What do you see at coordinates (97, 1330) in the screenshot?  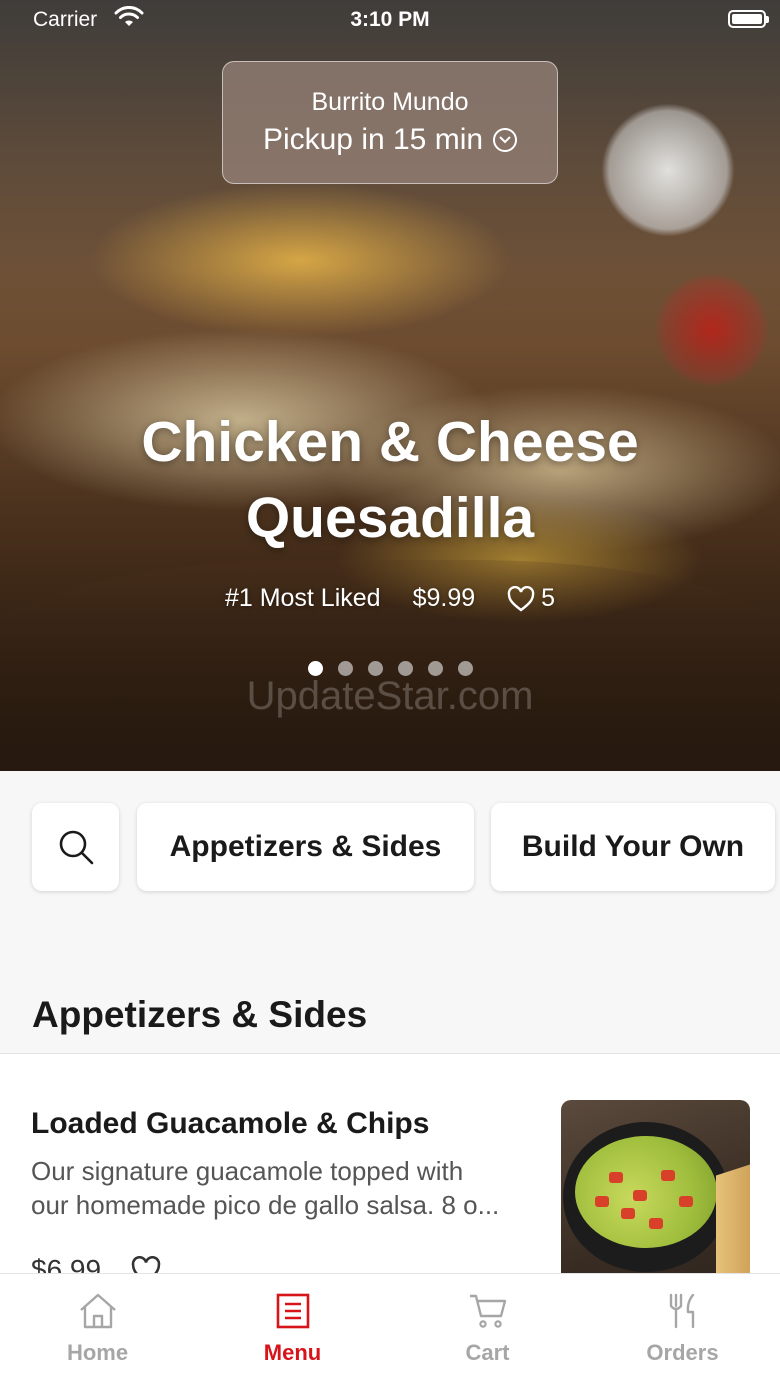 I see `tab-home: Home` at bounding box center [97, 1330].